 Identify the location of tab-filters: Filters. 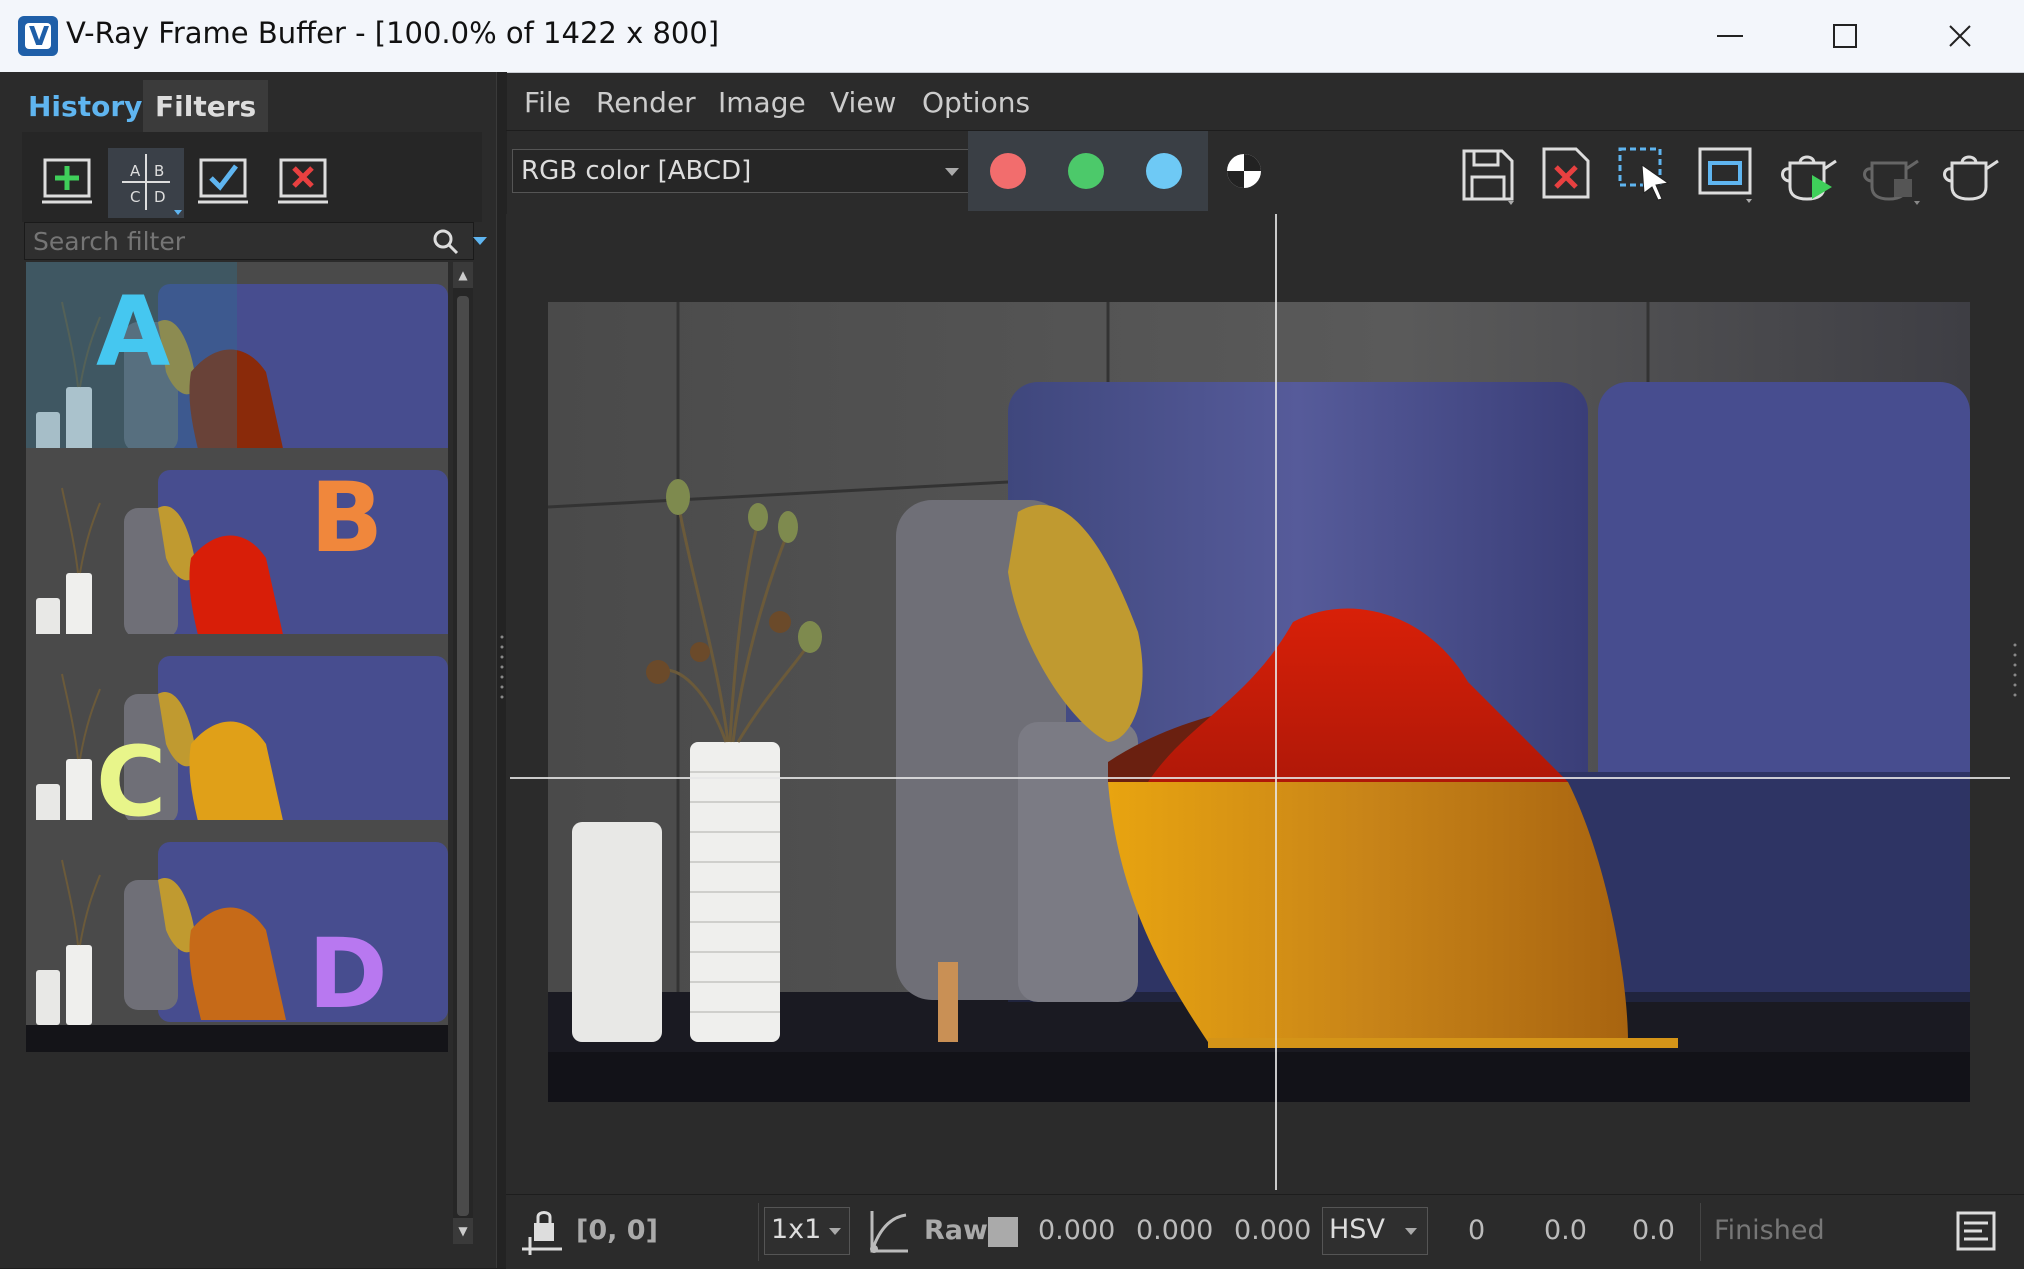
(206, 106).